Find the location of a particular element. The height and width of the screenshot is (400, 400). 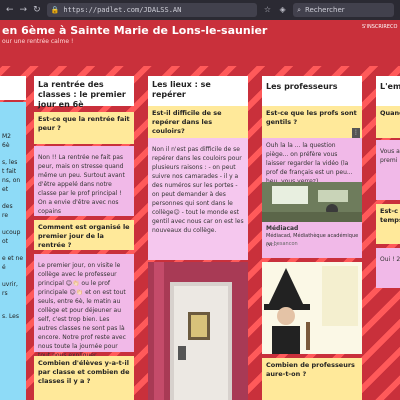

text-line: rs is located at coordinates (5, 293).